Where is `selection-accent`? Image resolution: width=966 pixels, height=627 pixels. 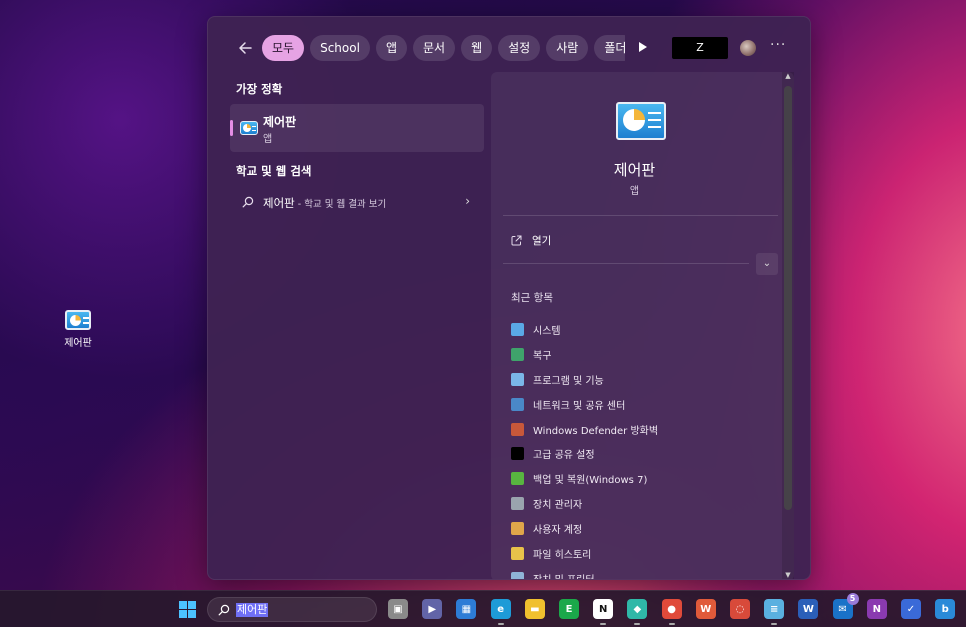 selection-accent is located at coordinates (231, 128).